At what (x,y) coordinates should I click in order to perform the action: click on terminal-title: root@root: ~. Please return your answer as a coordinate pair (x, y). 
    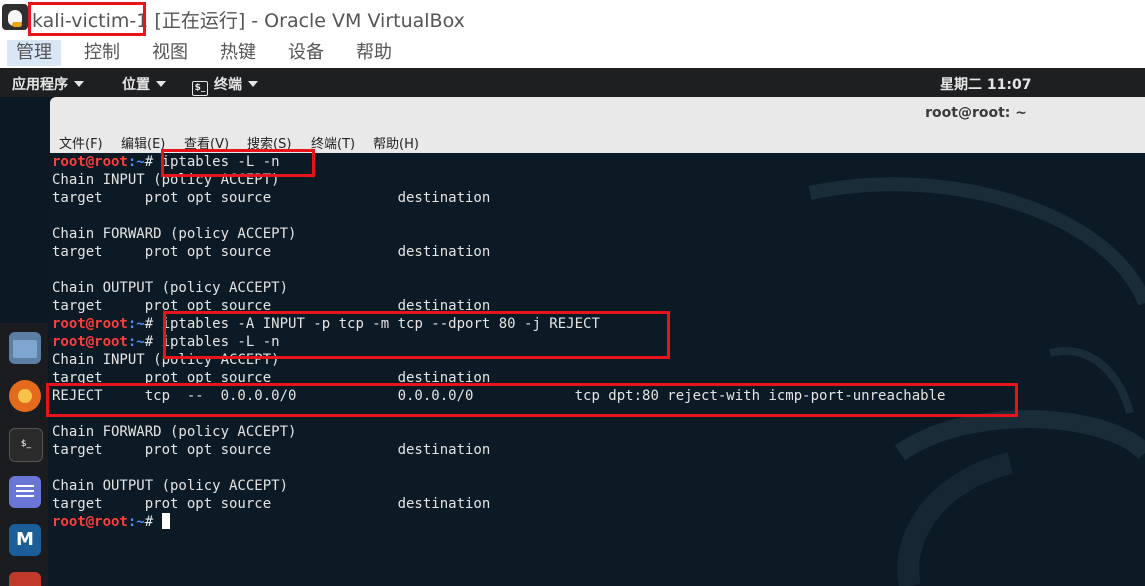
    Looking at the image, I should click on (976, 113).